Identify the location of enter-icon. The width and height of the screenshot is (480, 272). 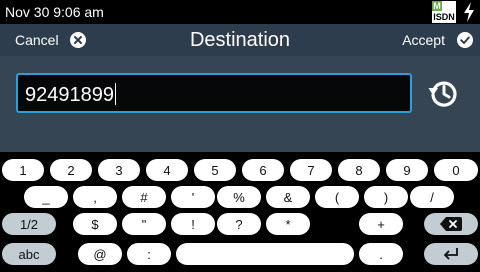
(451, 254).